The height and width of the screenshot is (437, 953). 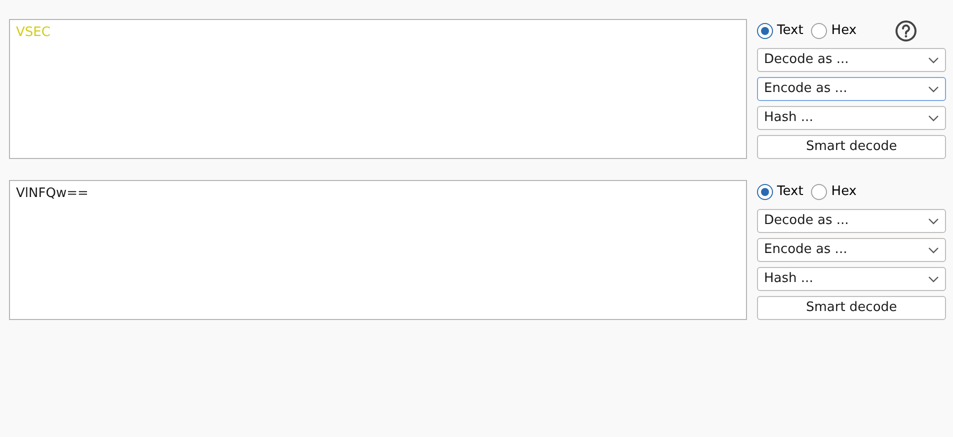 I want to click on text-content: VlNFQw==, so click(x=52, y=193).